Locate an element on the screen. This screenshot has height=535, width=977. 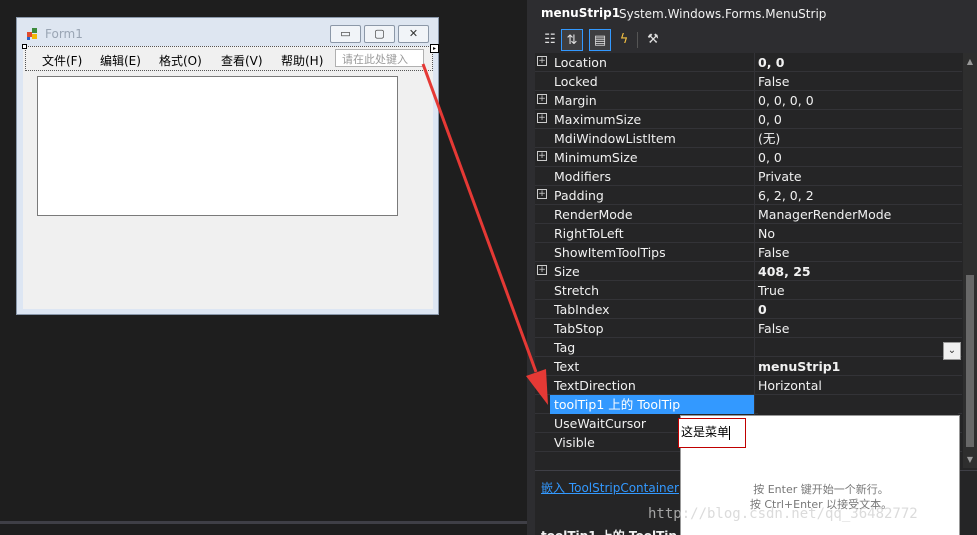
arrow-head is located at coordinates (537, 387).